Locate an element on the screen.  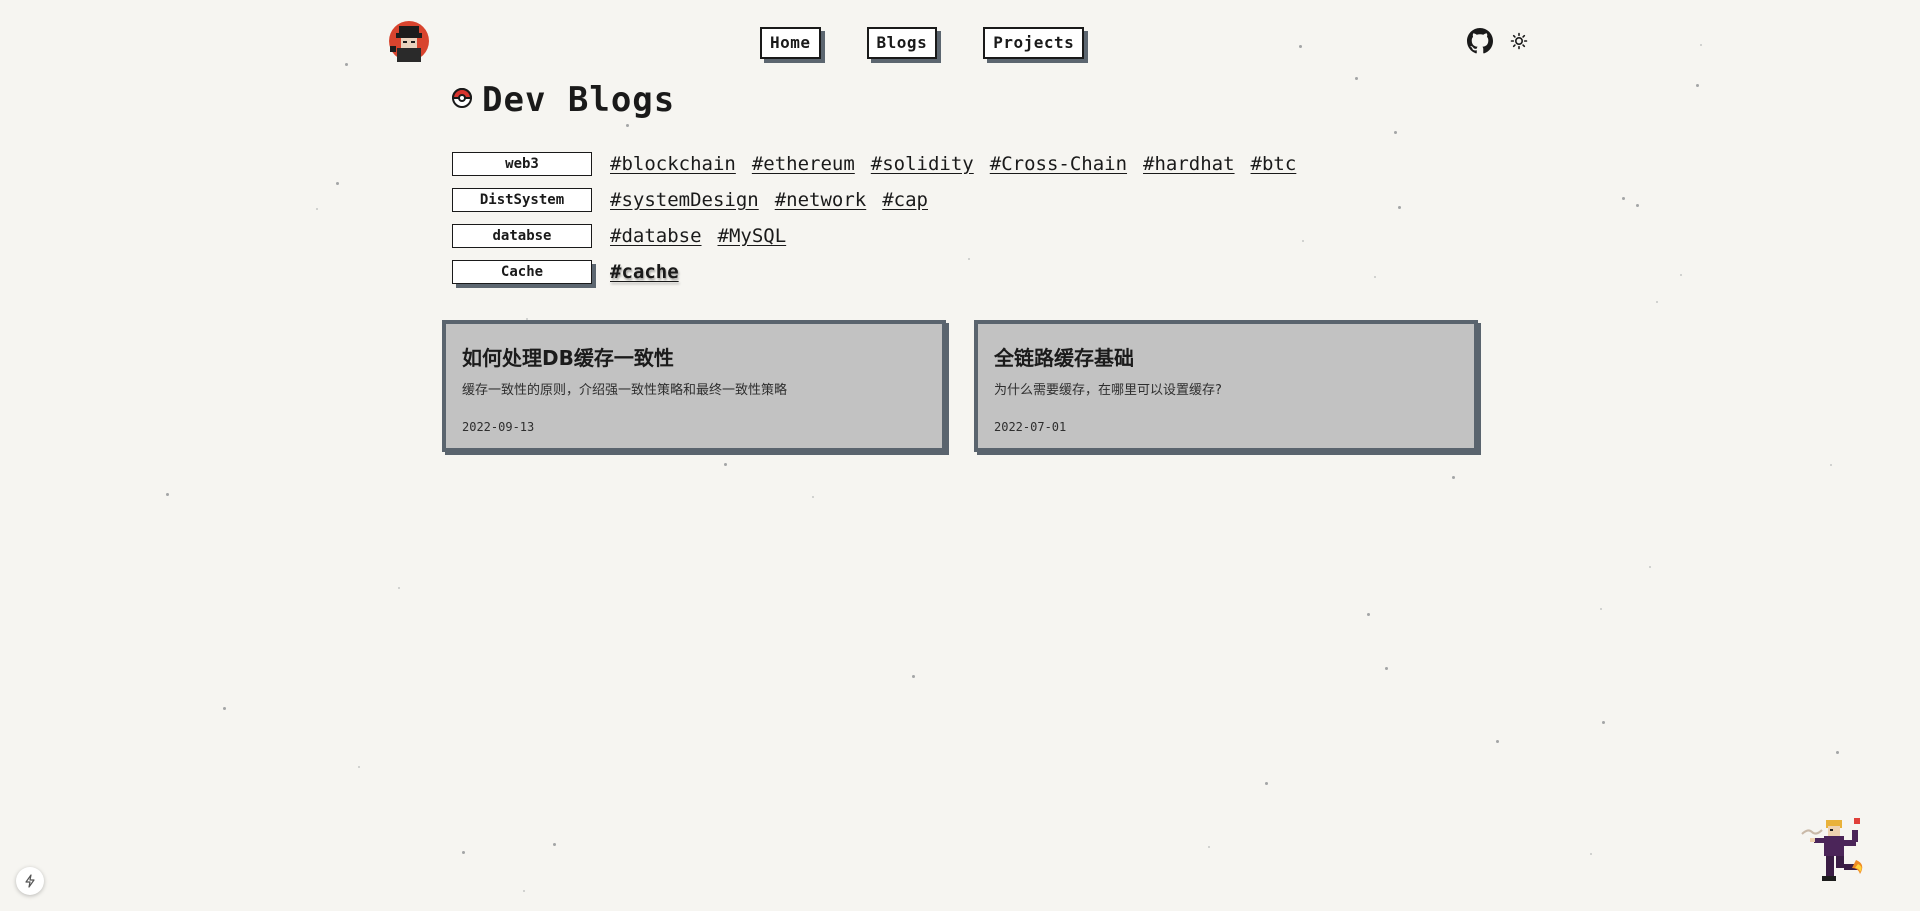
page-heading: Dev Blogs is located at coordinates (563, 100).